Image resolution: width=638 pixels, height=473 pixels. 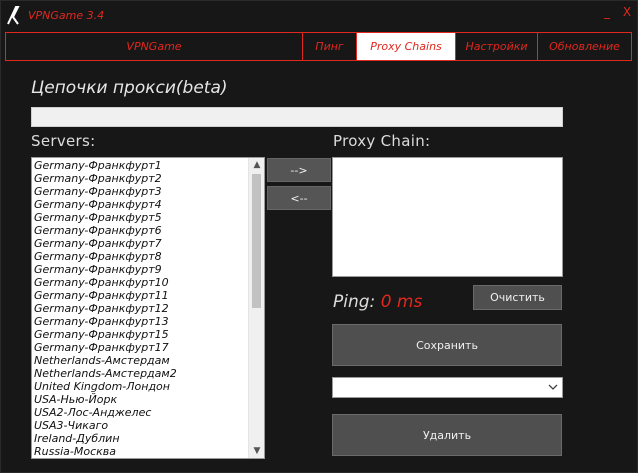 I want to click on window-title: VPNGame 3.4, so click(x=66, y=15).